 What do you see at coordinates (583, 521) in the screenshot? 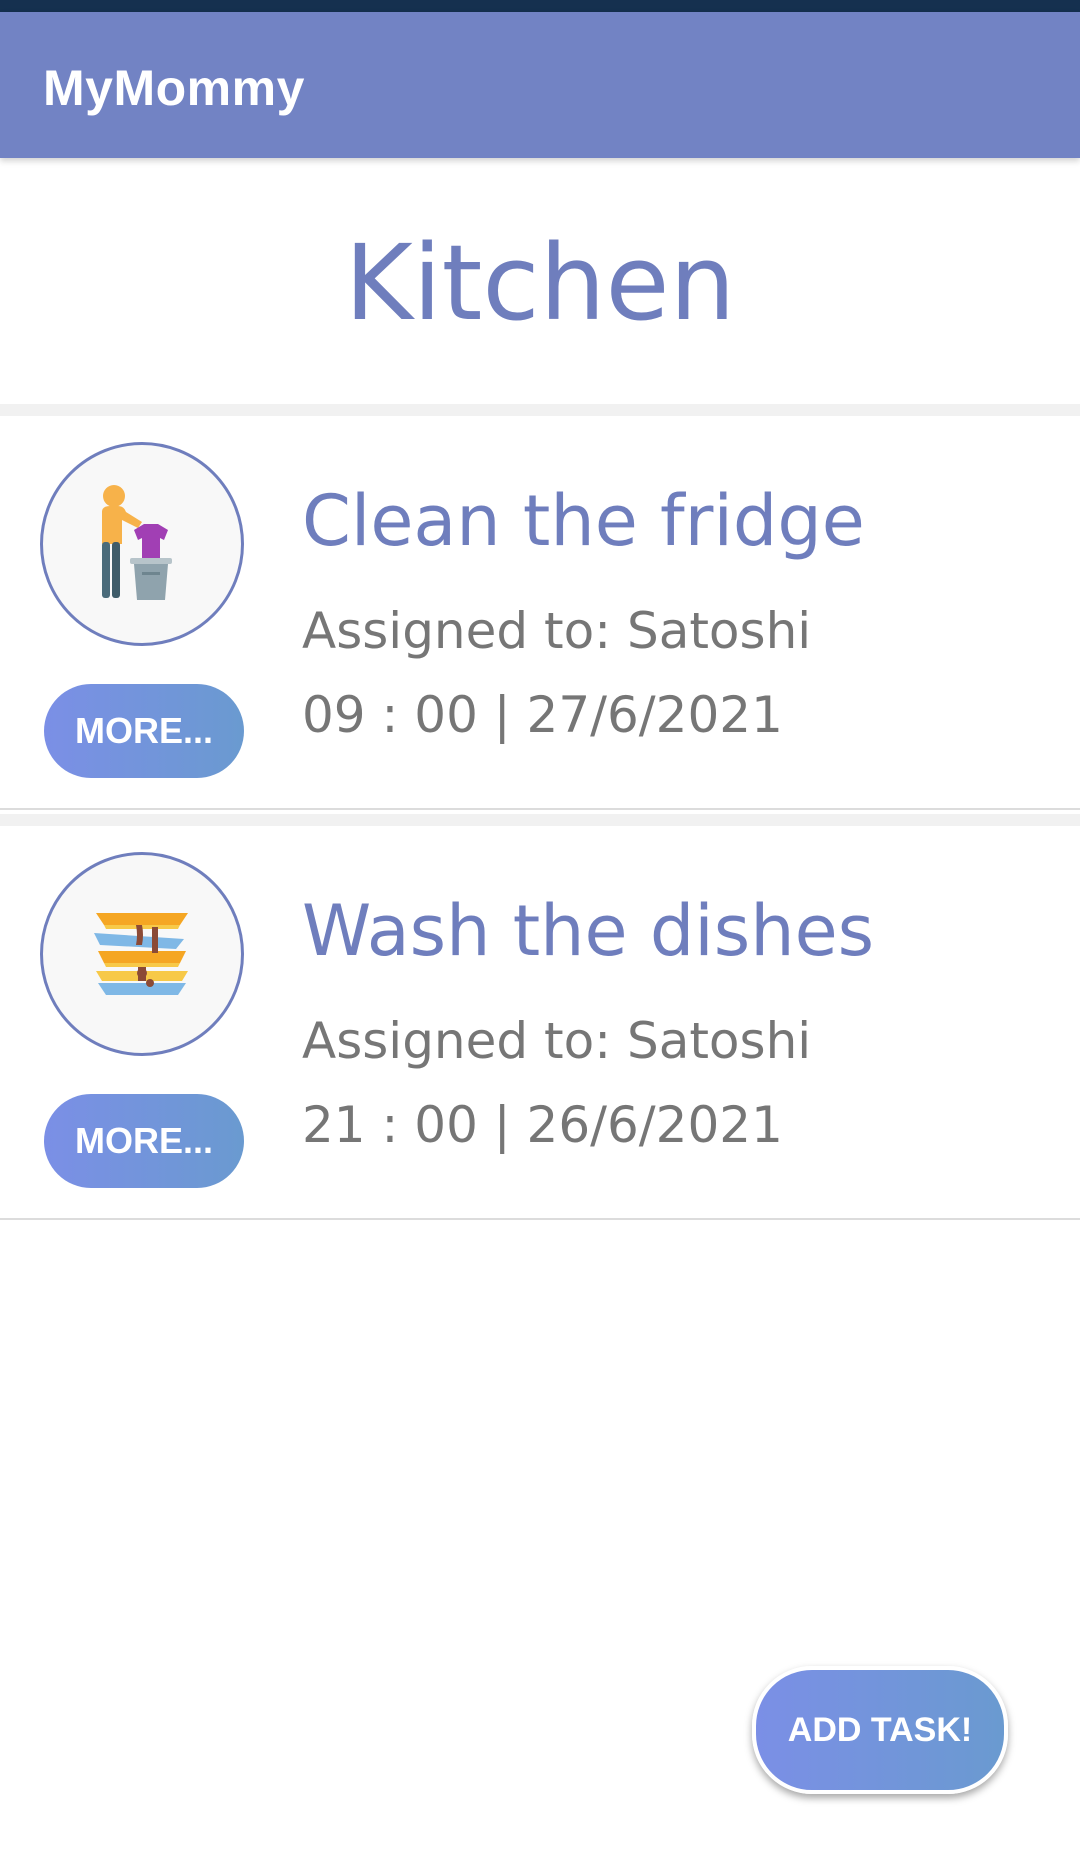
I see `task-title: Clean the fridge` at bounding box center [583, 521].